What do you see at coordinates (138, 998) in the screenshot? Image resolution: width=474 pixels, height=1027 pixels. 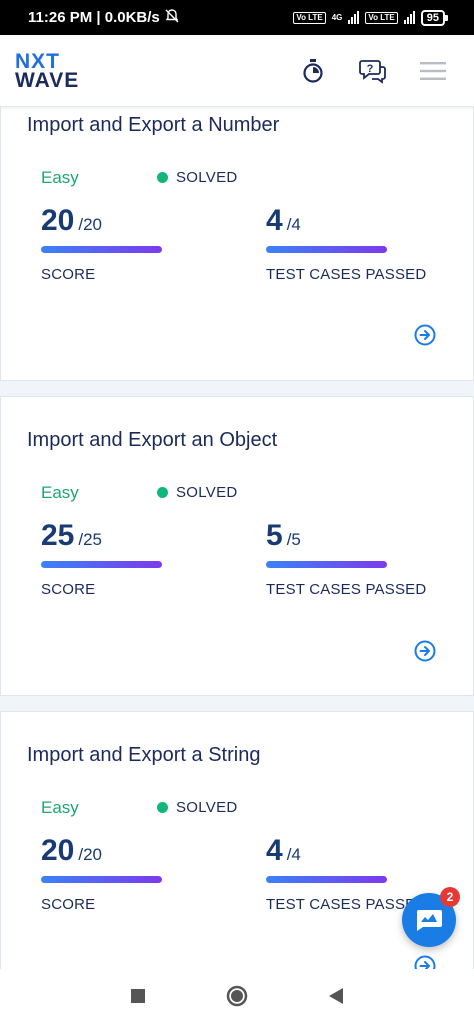 I see `recents-square-icon` at bounding box center [138, 998].